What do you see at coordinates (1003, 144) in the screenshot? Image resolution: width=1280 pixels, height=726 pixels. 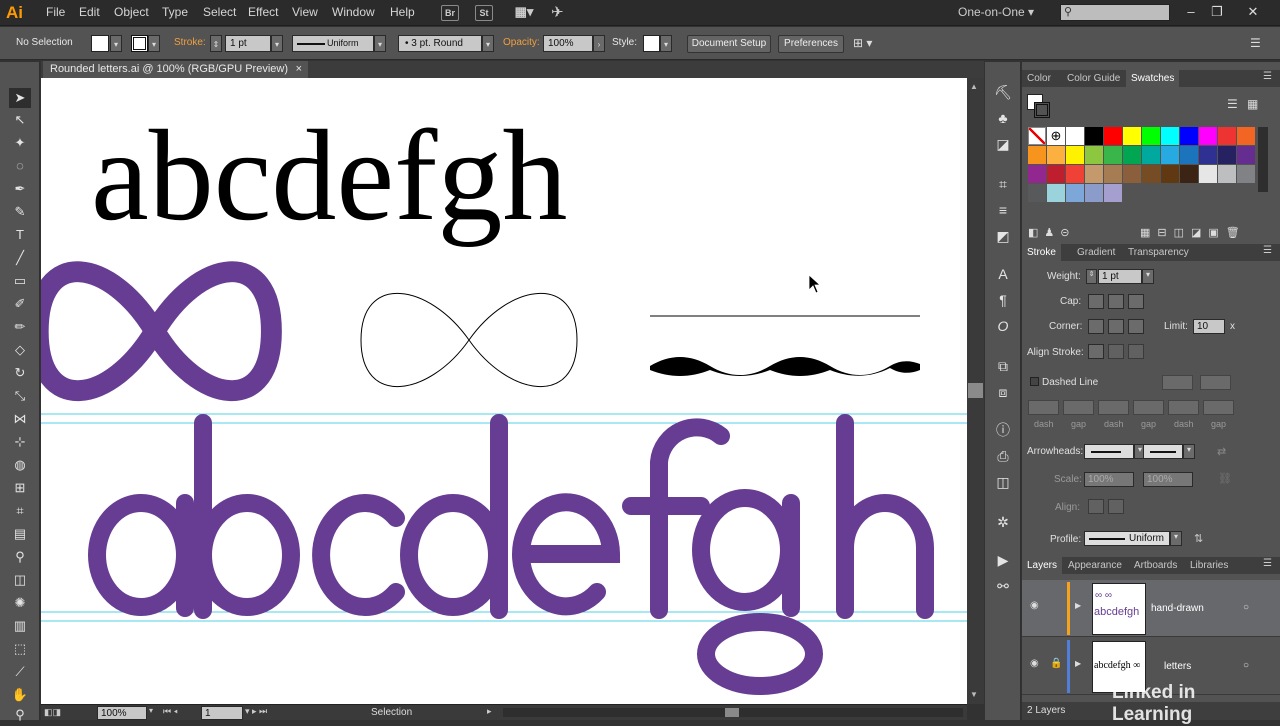 I see `graphic-styles-panel-icon: ◪` at bounding box center [1003, 144].